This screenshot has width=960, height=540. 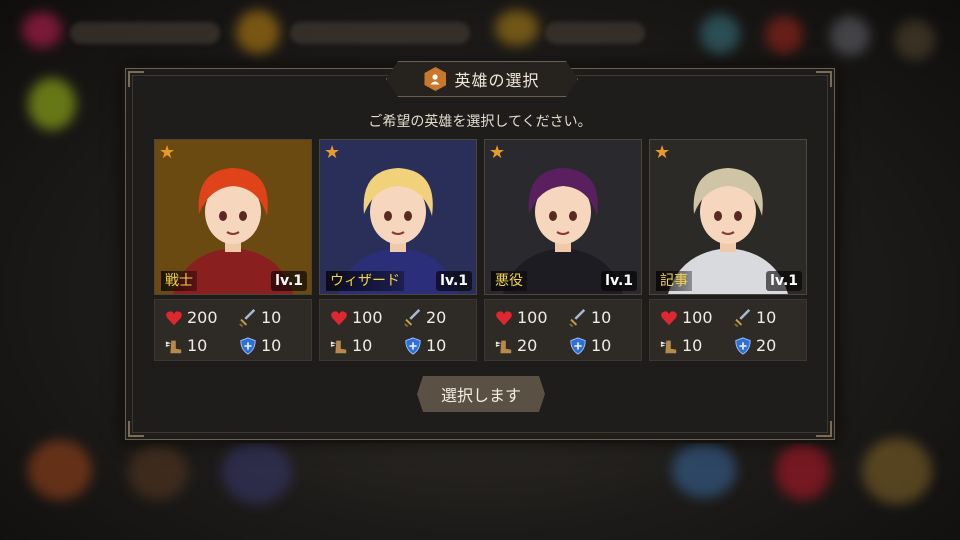 I want to click on dialog-title: 英雄の選択, so click(x=497, y=80).